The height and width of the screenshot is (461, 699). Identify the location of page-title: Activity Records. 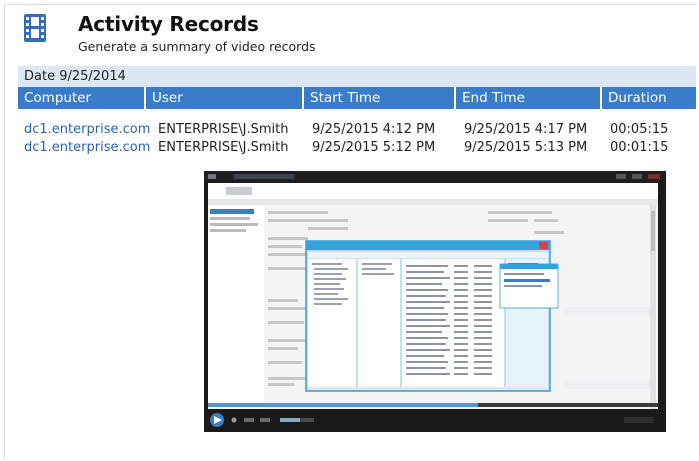
(168, 24).